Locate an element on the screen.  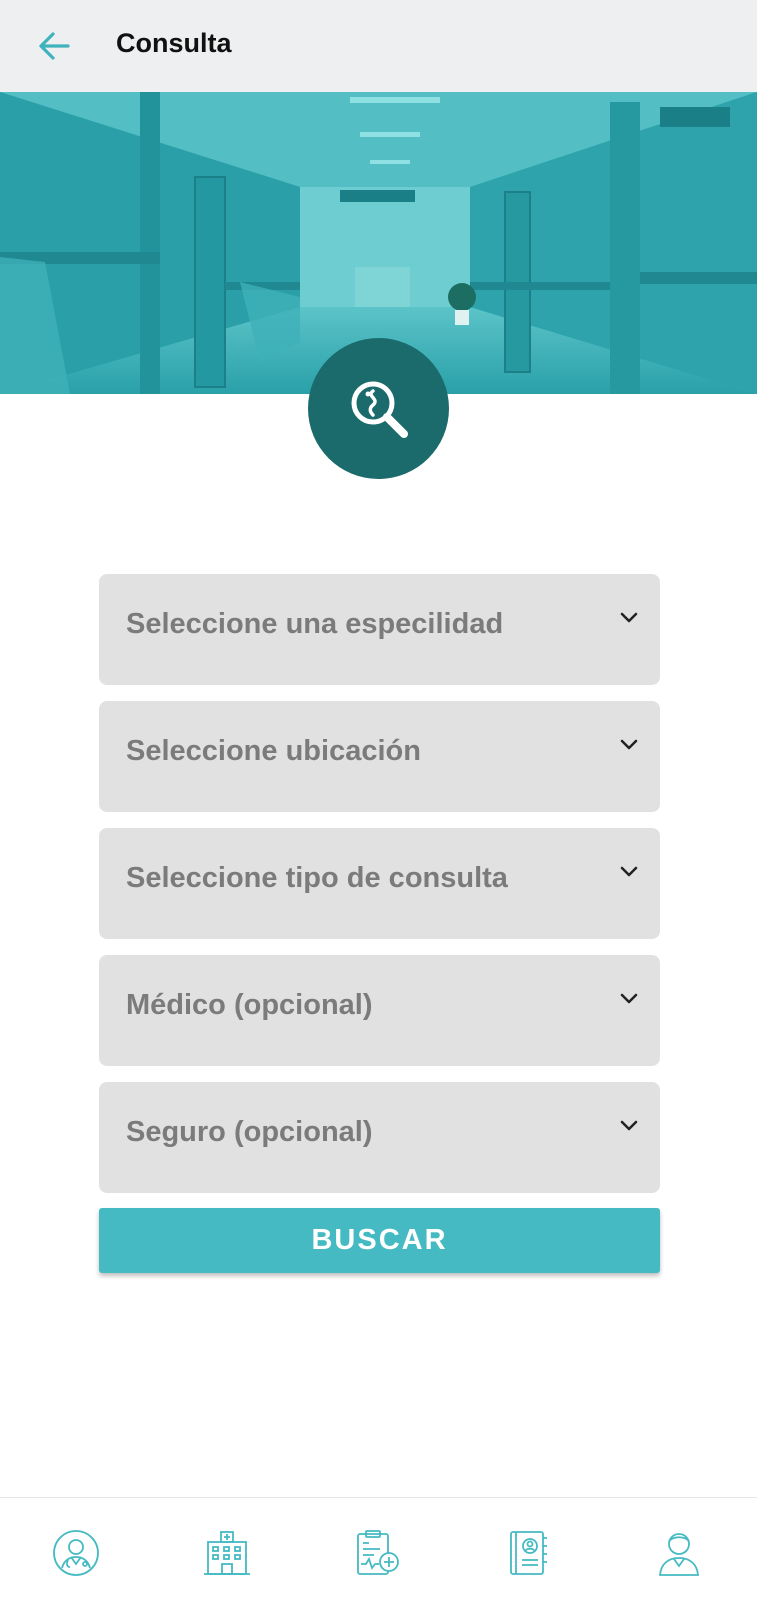
nav-item-medical-records is located at coordinates (377, 1553).